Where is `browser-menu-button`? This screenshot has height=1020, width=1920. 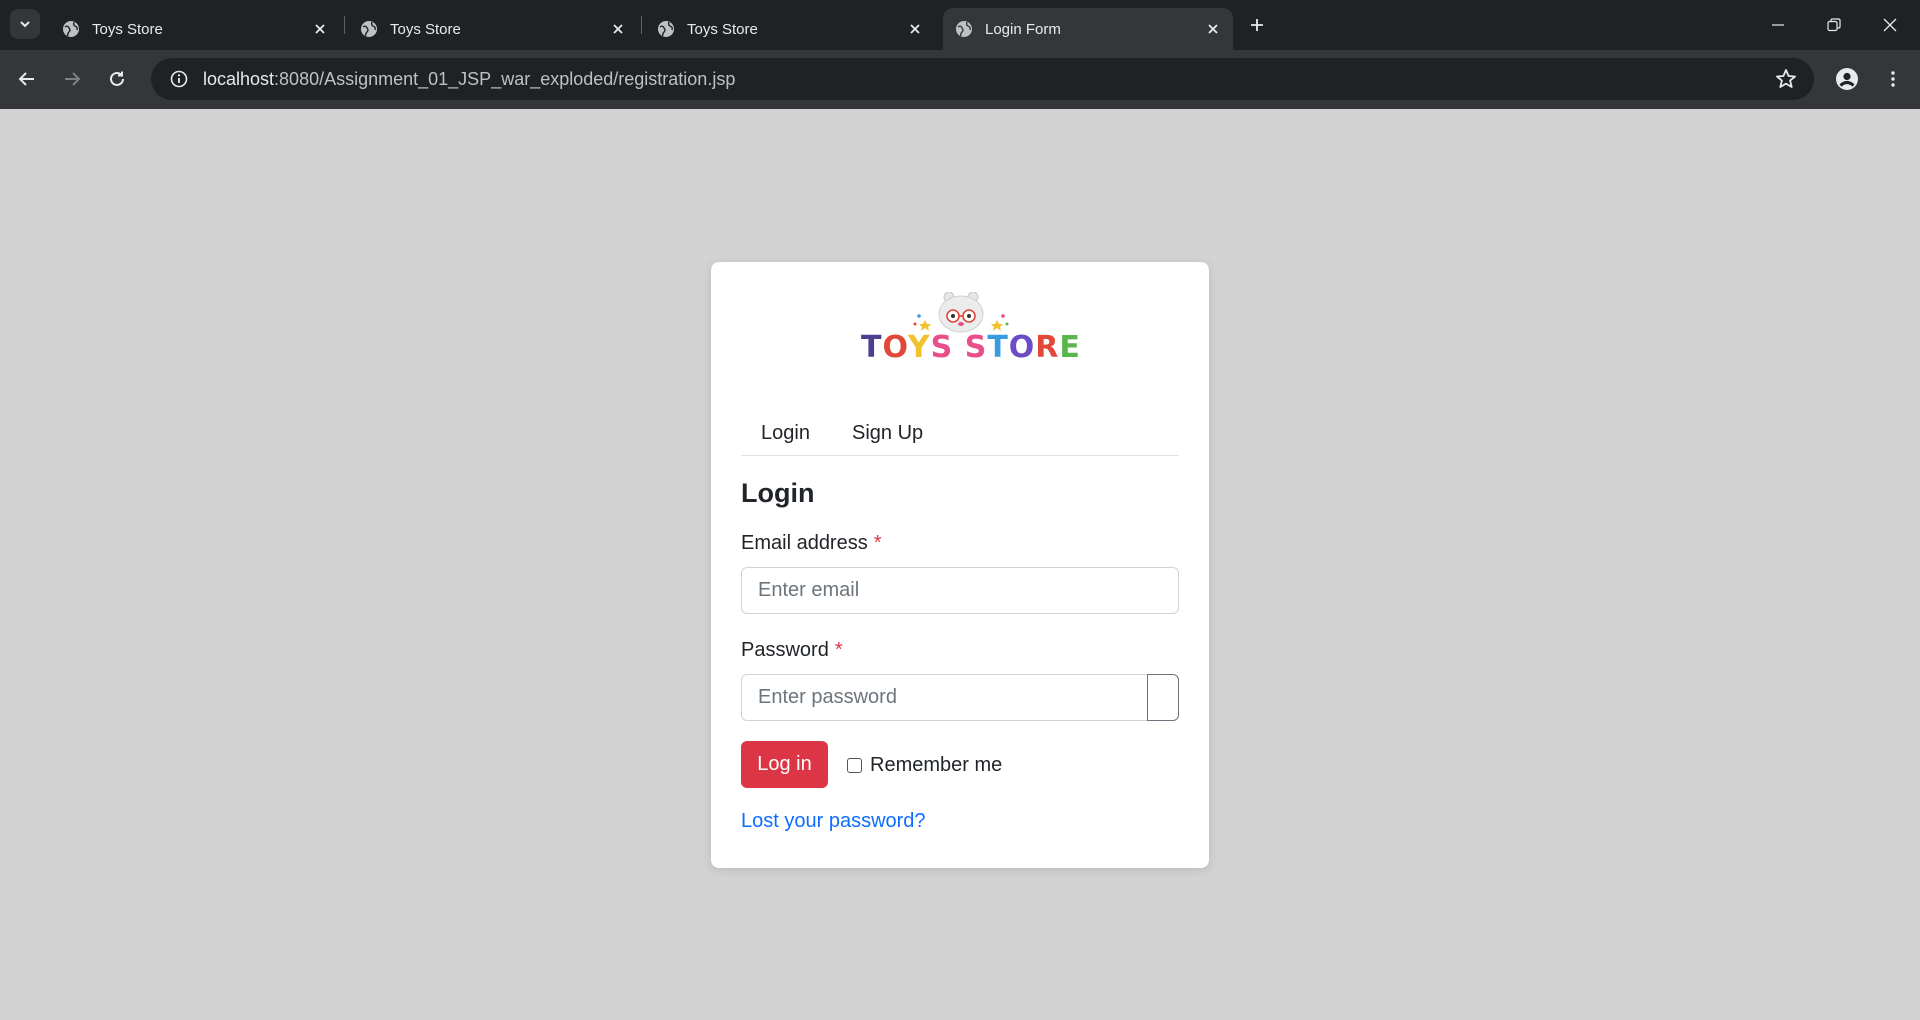 browser-menu-button is located at coordinates (1893, 79).